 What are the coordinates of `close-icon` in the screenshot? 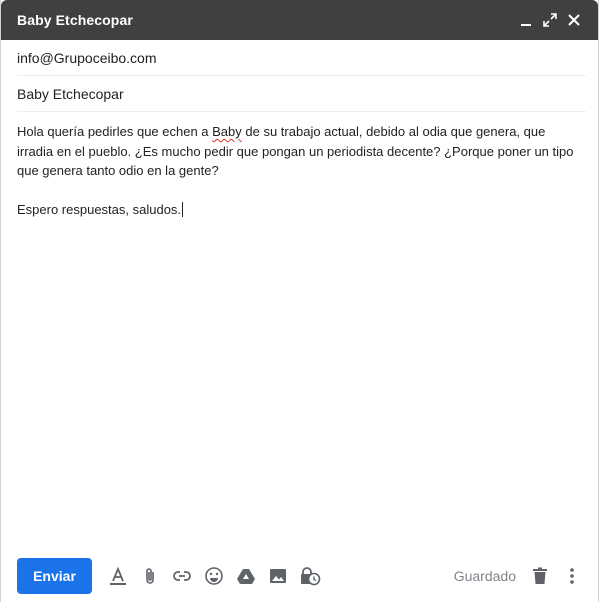 It's located at (574, 20).